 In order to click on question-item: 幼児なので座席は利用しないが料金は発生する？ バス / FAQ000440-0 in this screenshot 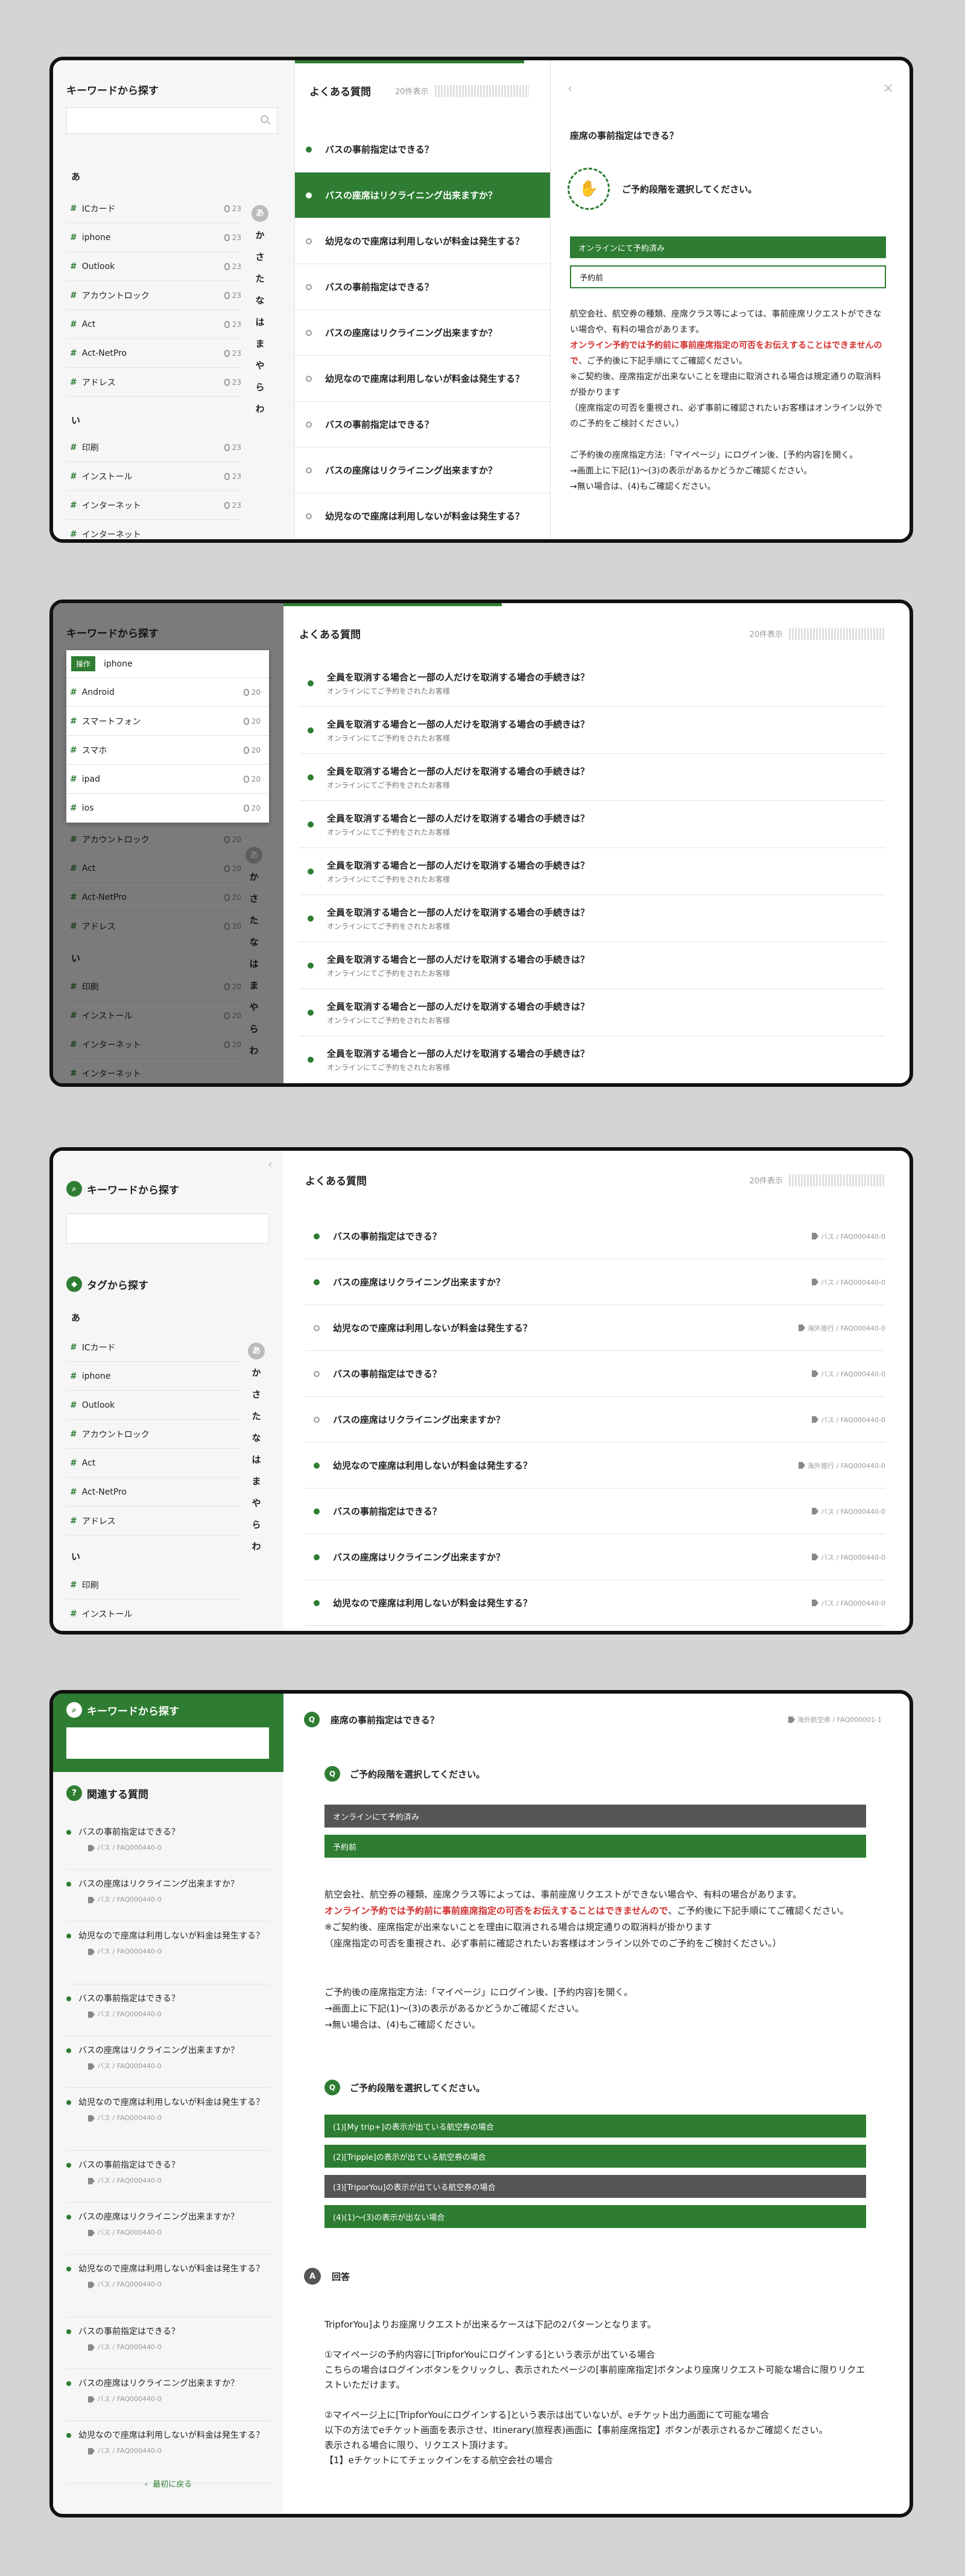, I will do `click(595, 1603)`.